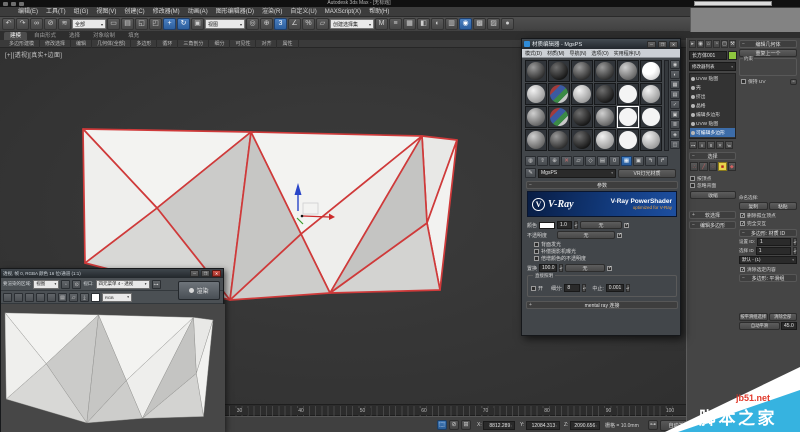 This screenshot has height=432, width=800. What do you see at coordinates (82, 43) in the screenshot?
I see `ribbon-panel-label: 编辑` at bounding box center [82, 43].